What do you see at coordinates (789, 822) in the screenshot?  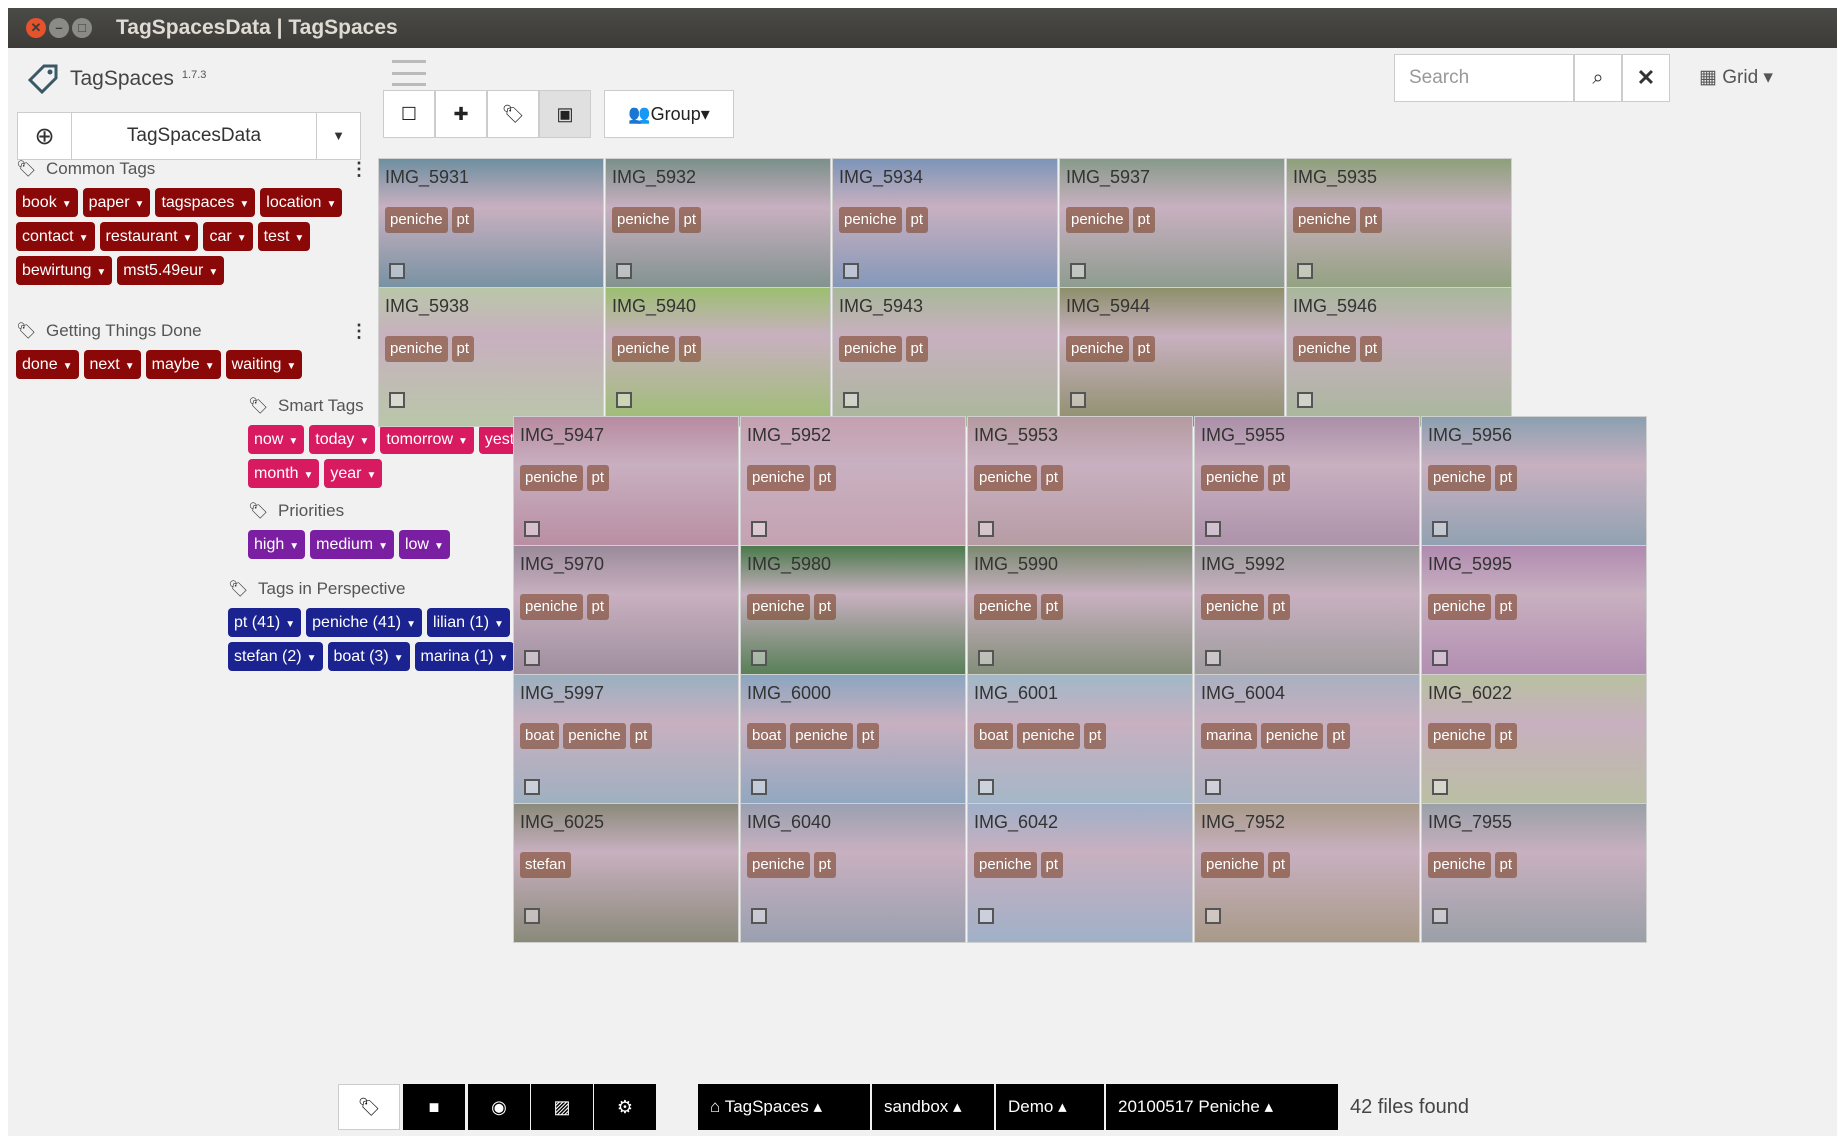 I see `file-name: IMG_6040` at bounding box center [789, 822].